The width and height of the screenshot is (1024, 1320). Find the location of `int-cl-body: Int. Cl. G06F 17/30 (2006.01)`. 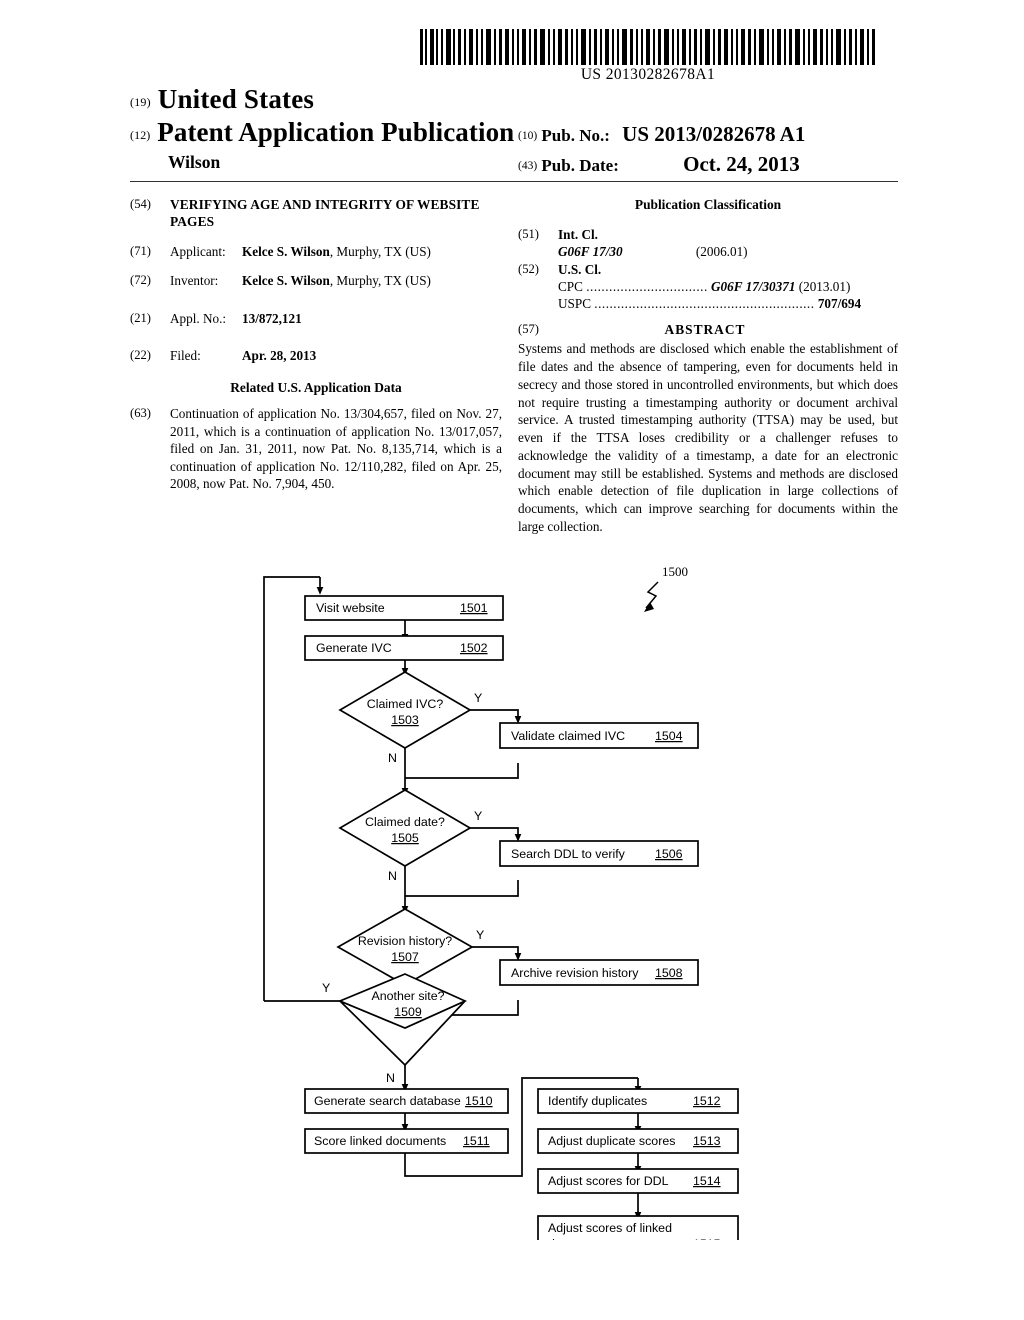

int-cl-body: Int. Cl. G06F 17/30 (2006.01) is located at coordinates (728, 243).